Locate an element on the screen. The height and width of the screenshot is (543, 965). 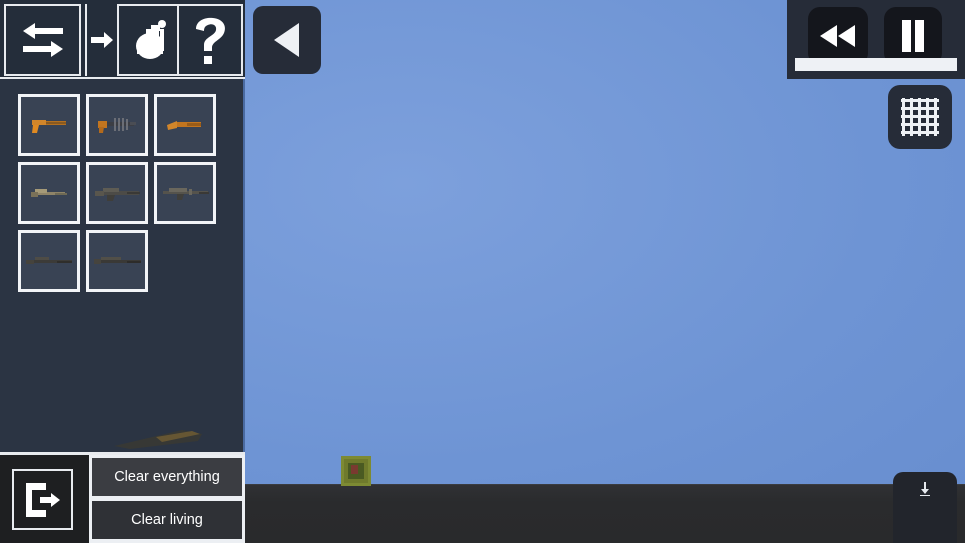
arrow-right-icon is located at coordinates (102, 40).